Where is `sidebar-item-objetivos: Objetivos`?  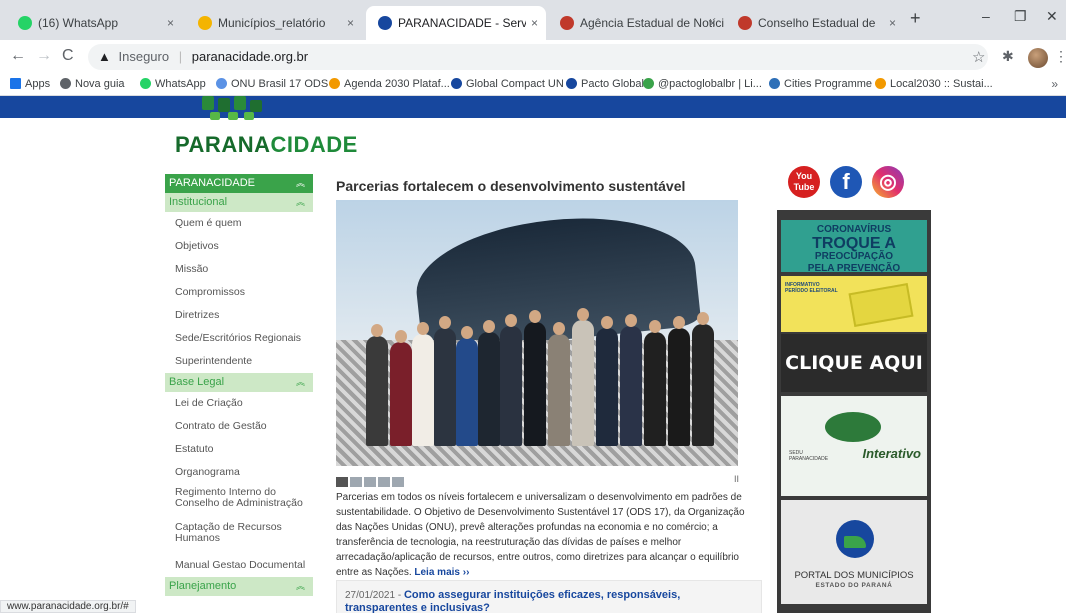 sidebar-item-objetivos: Objetivos is located at coordinates (239, 246).